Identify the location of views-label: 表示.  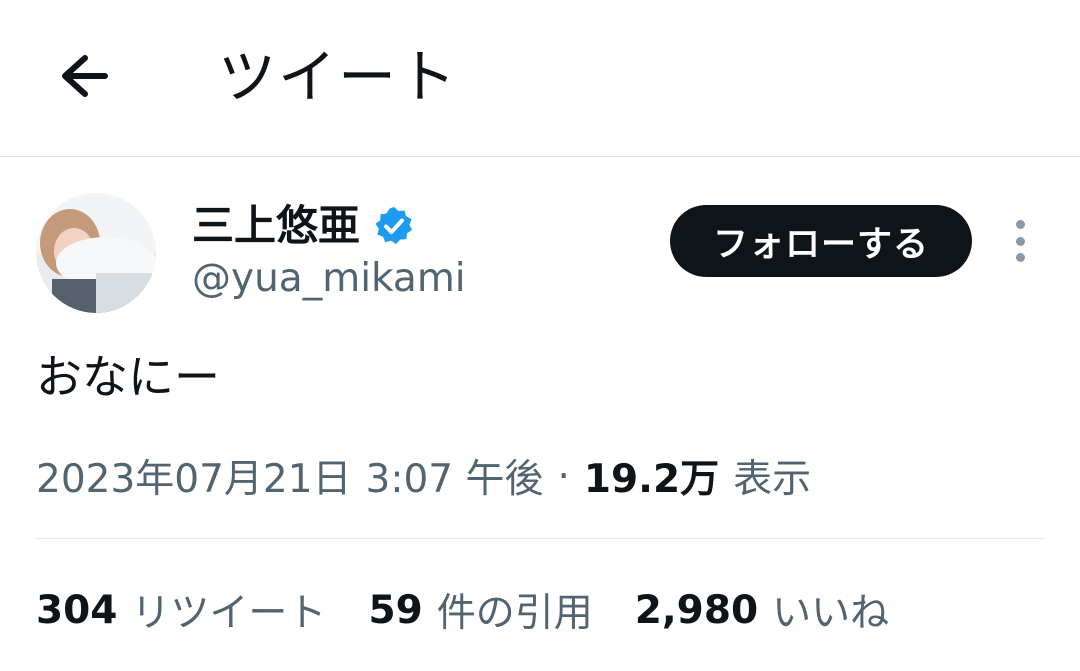
(772, 479).